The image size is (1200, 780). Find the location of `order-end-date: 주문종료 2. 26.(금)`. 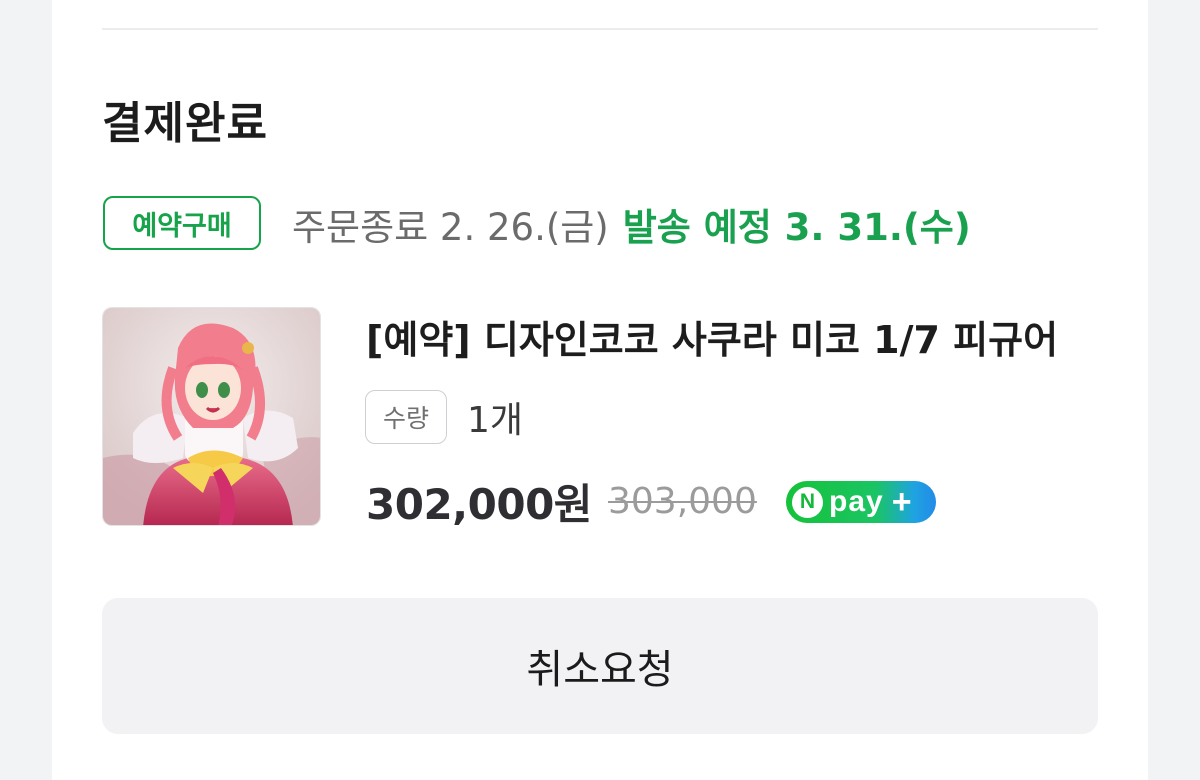

order-end-date: 주문종료 2. 26.(금) is located at coordinates (450, 227).